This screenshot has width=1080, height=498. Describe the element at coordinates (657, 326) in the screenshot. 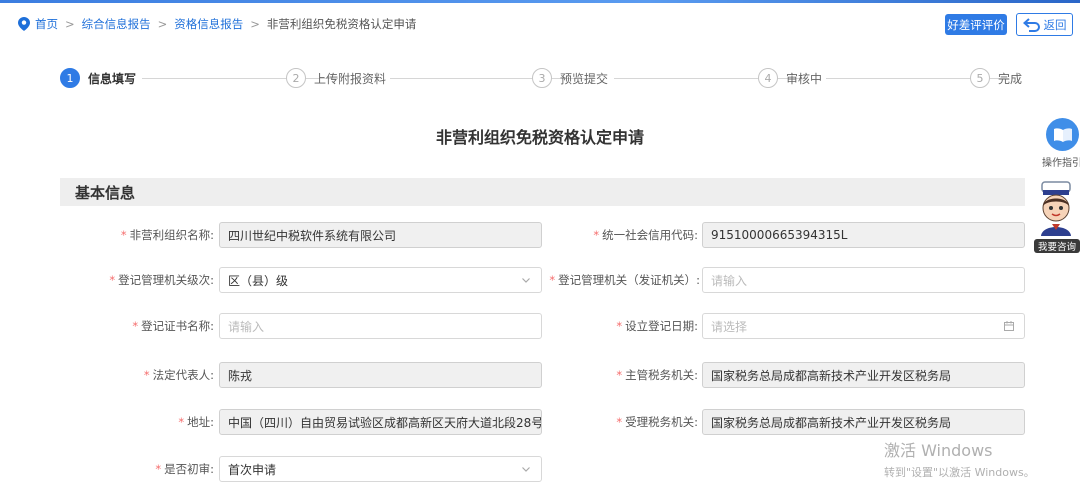

I see `reg-date-label: * 设立登记日期:` at that location.